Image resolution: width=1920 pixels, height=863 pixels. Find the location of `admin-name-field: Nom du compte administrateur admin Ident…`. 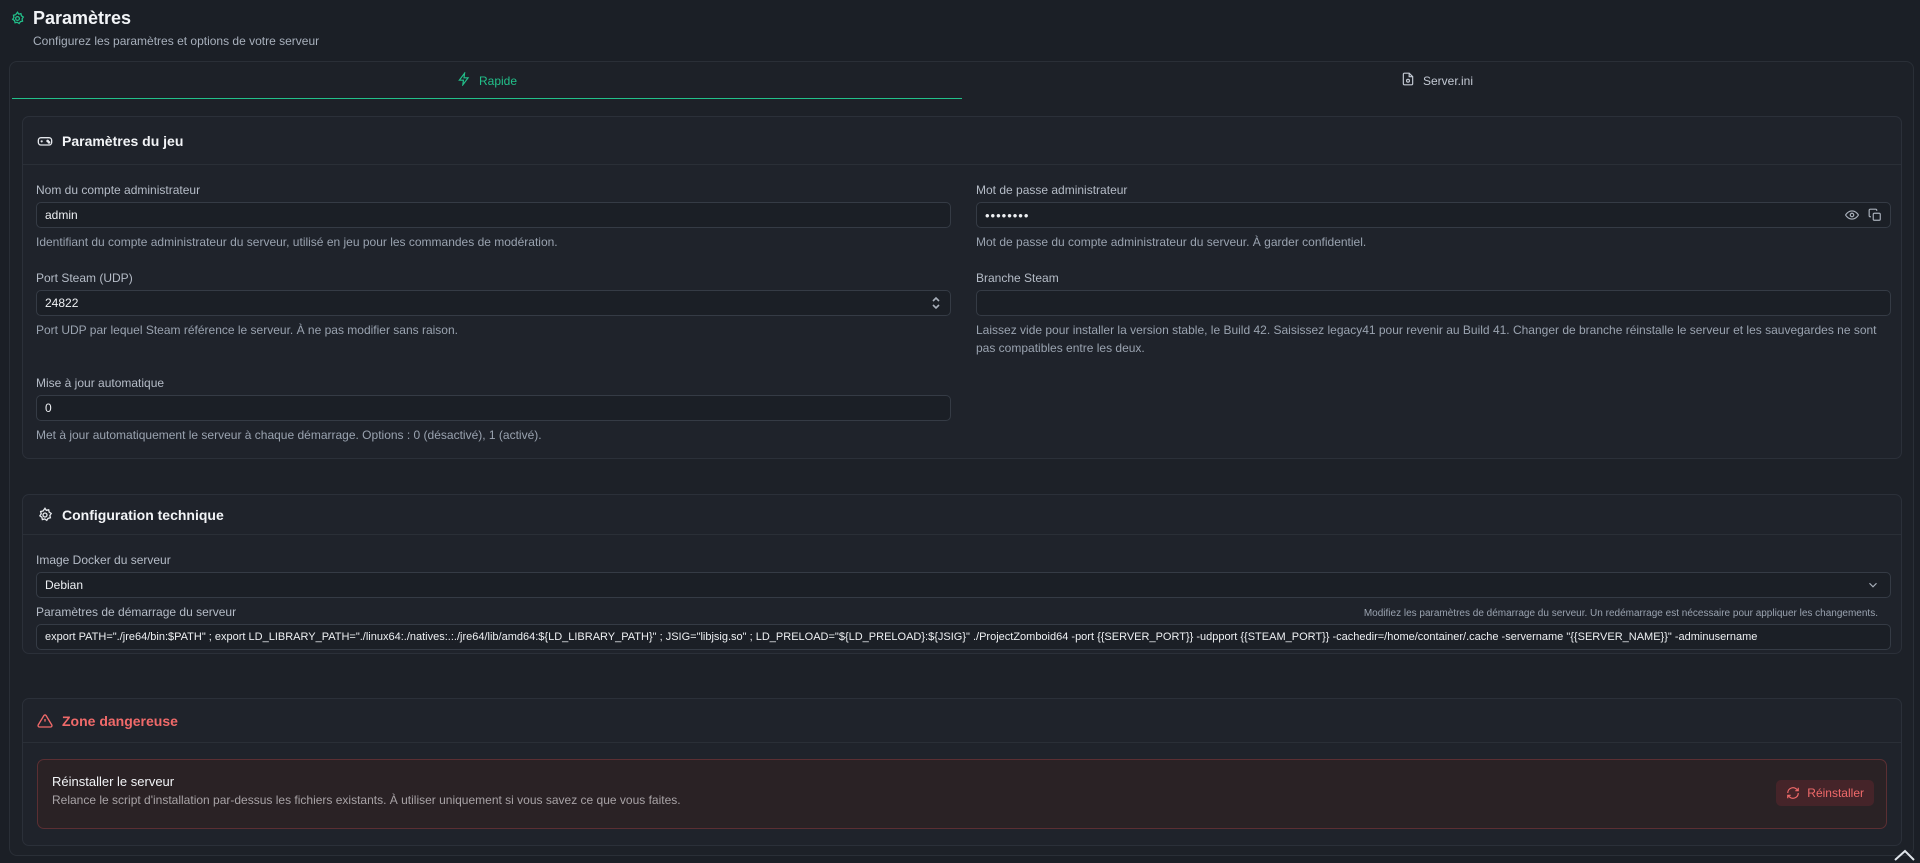

admin-name-field: Nom du compte administrateur admin Ident… is located at coordinates (493, 217).